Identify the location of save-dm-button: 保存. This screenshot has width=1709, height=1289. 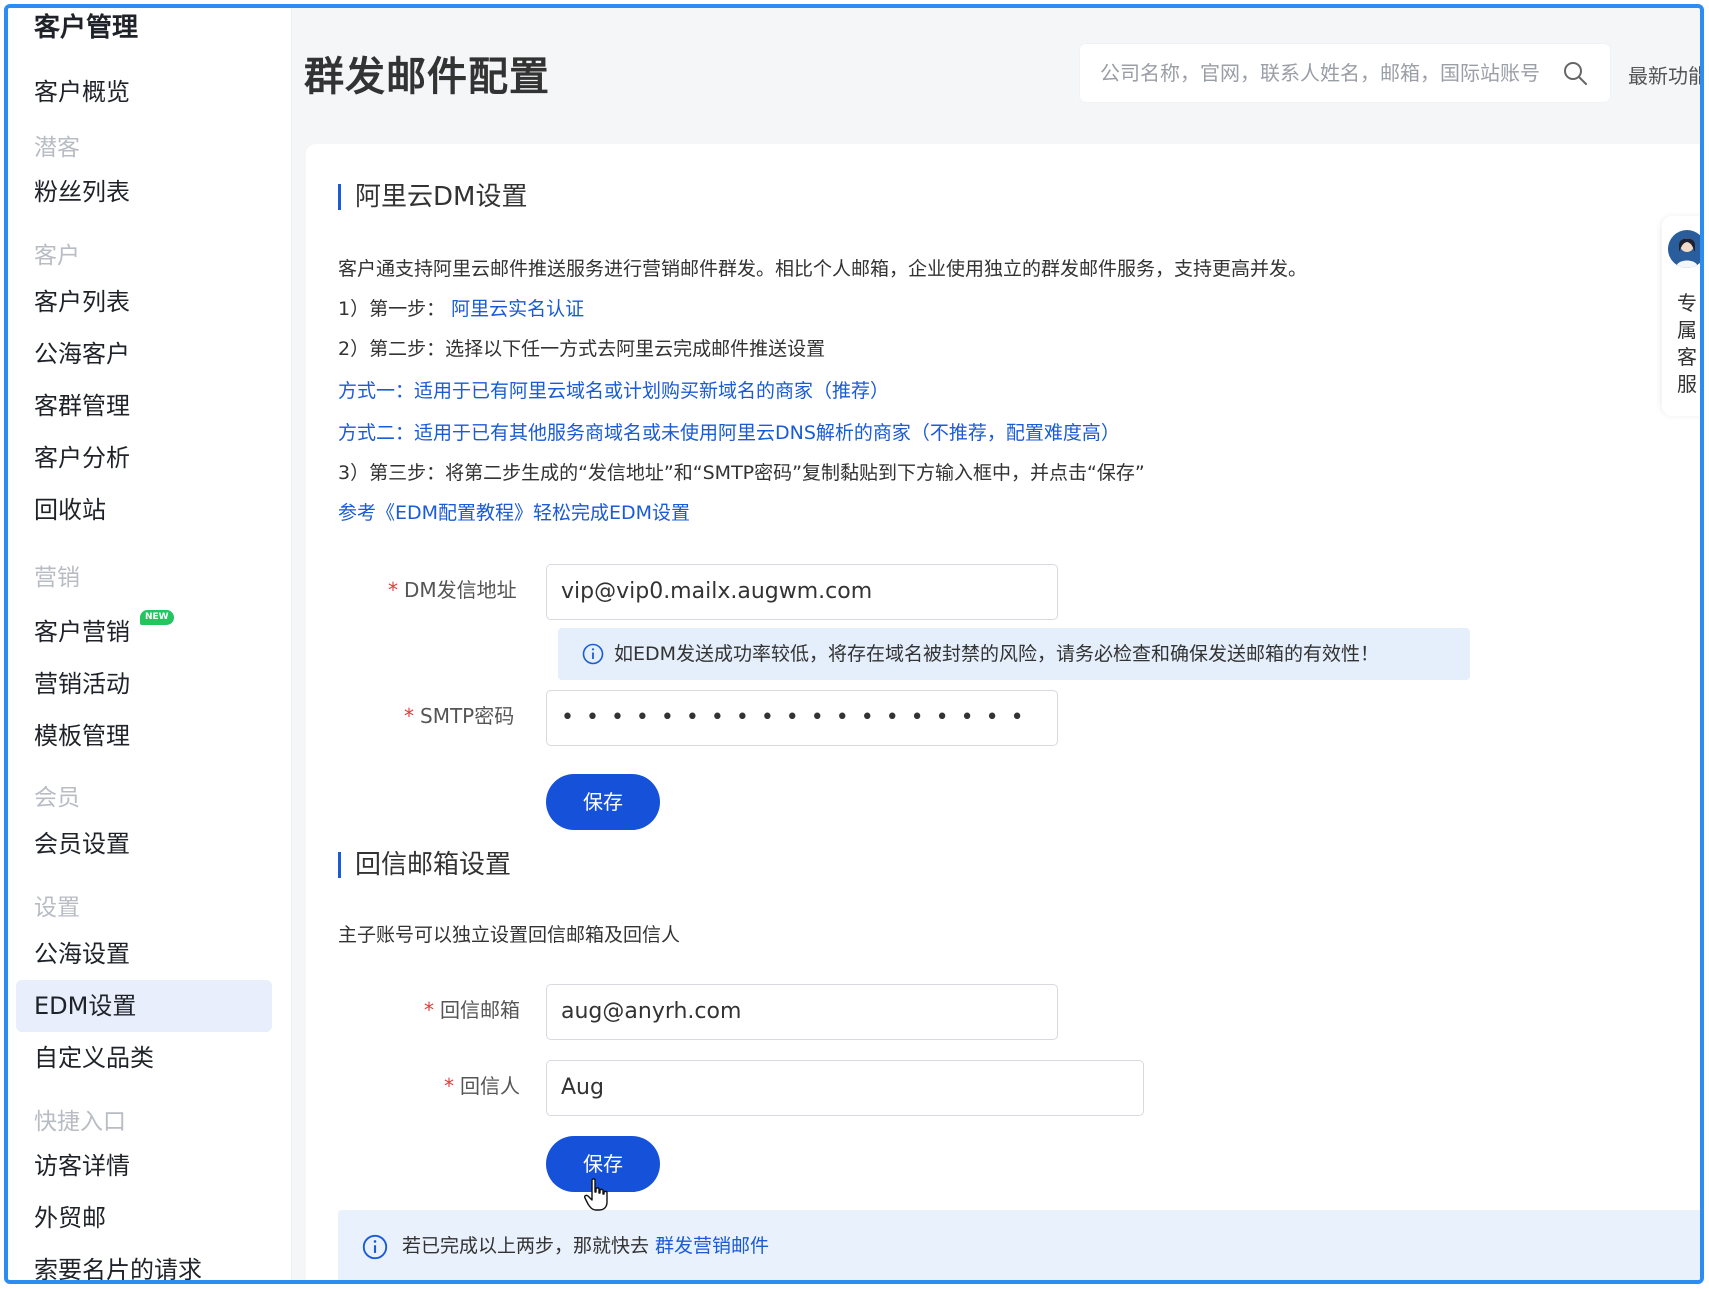
(603, 802).